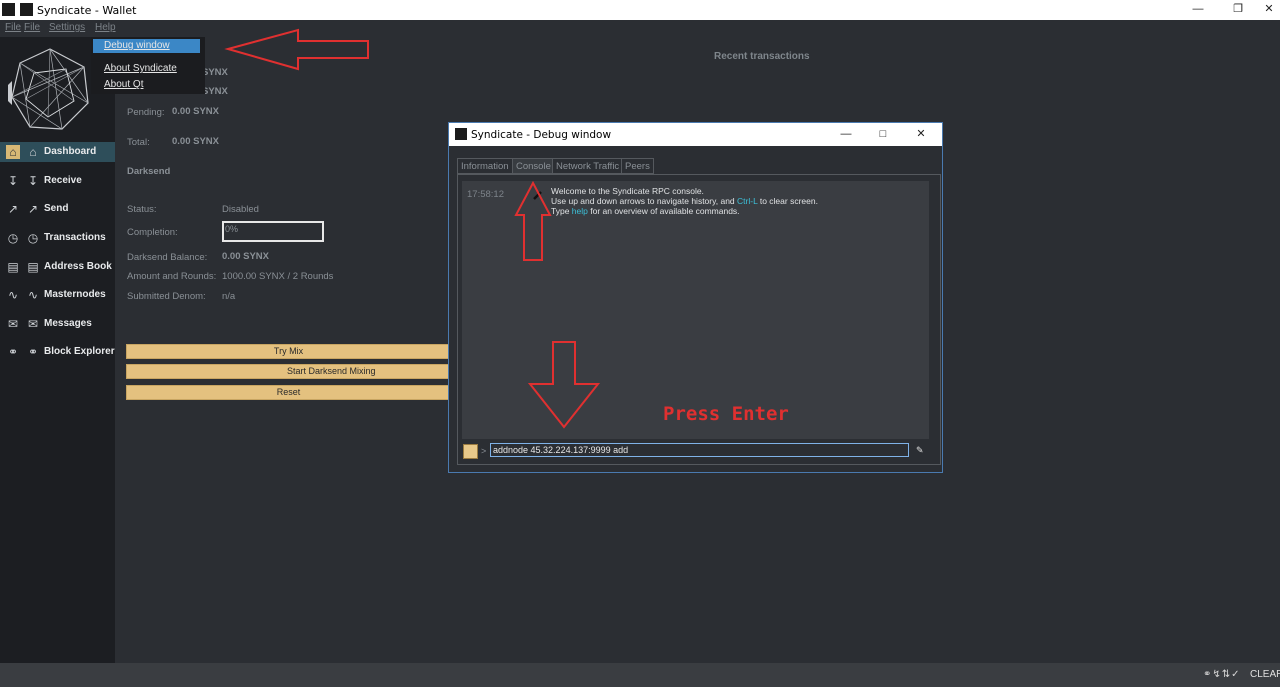  What do you see at coordinates (485, 194) in the screenshot?
I see `console-timestamp: 17:58:12` at bounding box center [485, 194].